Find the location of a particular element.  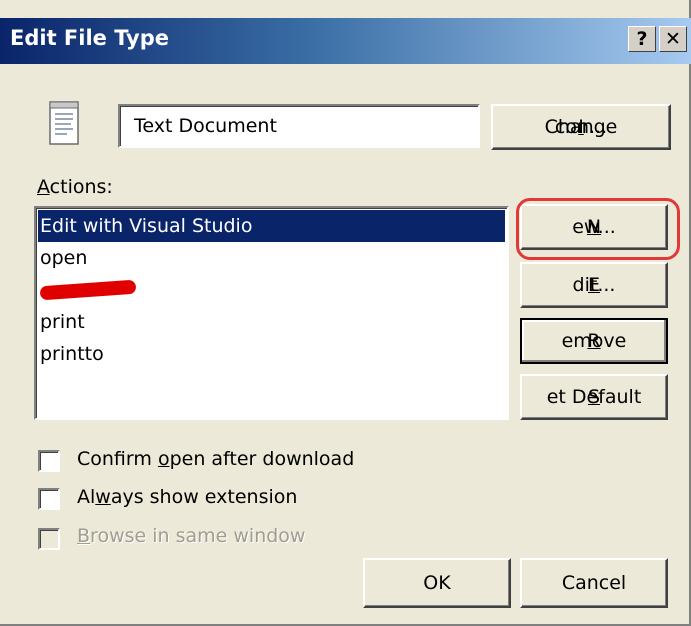

actions-label-accelerator: A is located at coordinates (43, 187).